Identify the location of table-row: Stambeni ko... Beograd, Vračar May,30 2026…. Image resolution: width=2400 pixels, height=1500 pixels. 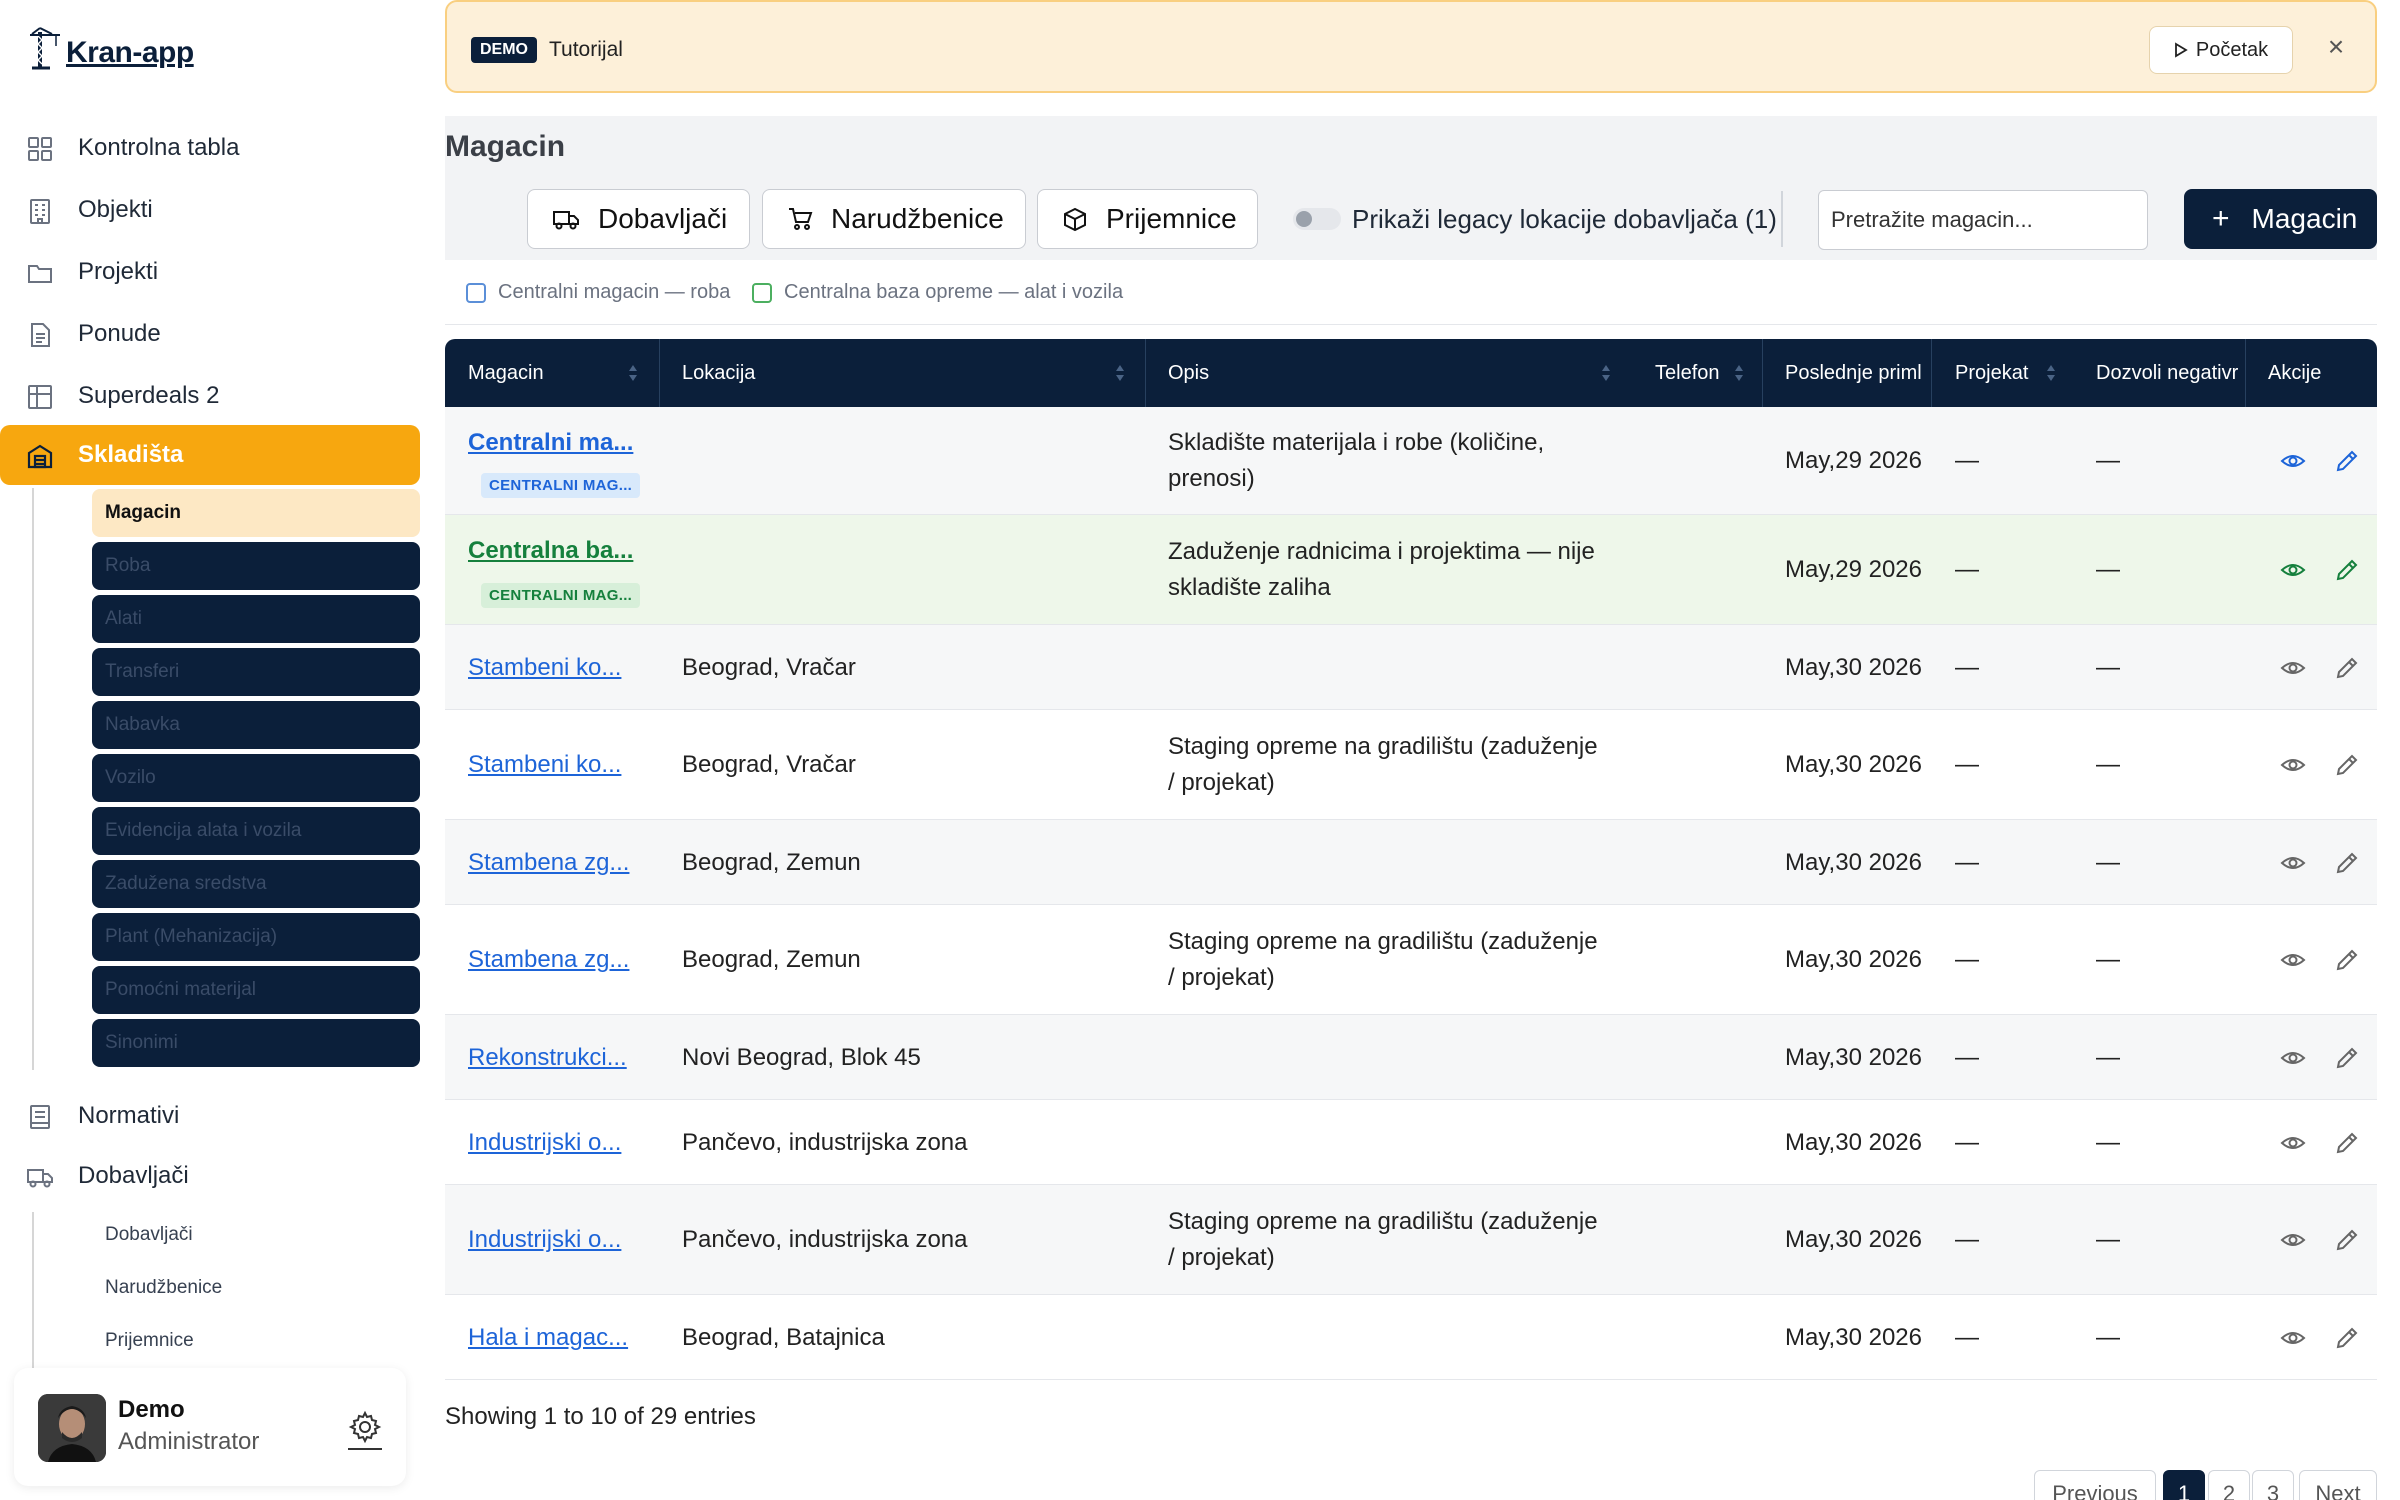
(1411, 667).